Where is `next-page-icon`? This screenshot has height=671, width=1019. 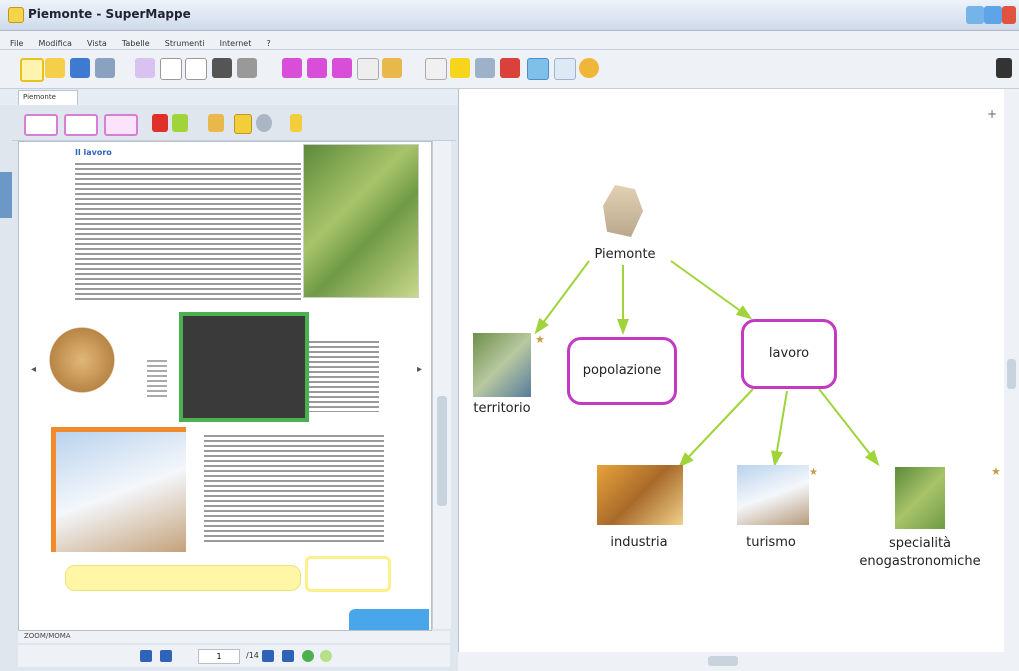 next-page-icon is located at coordinates (268, 656).